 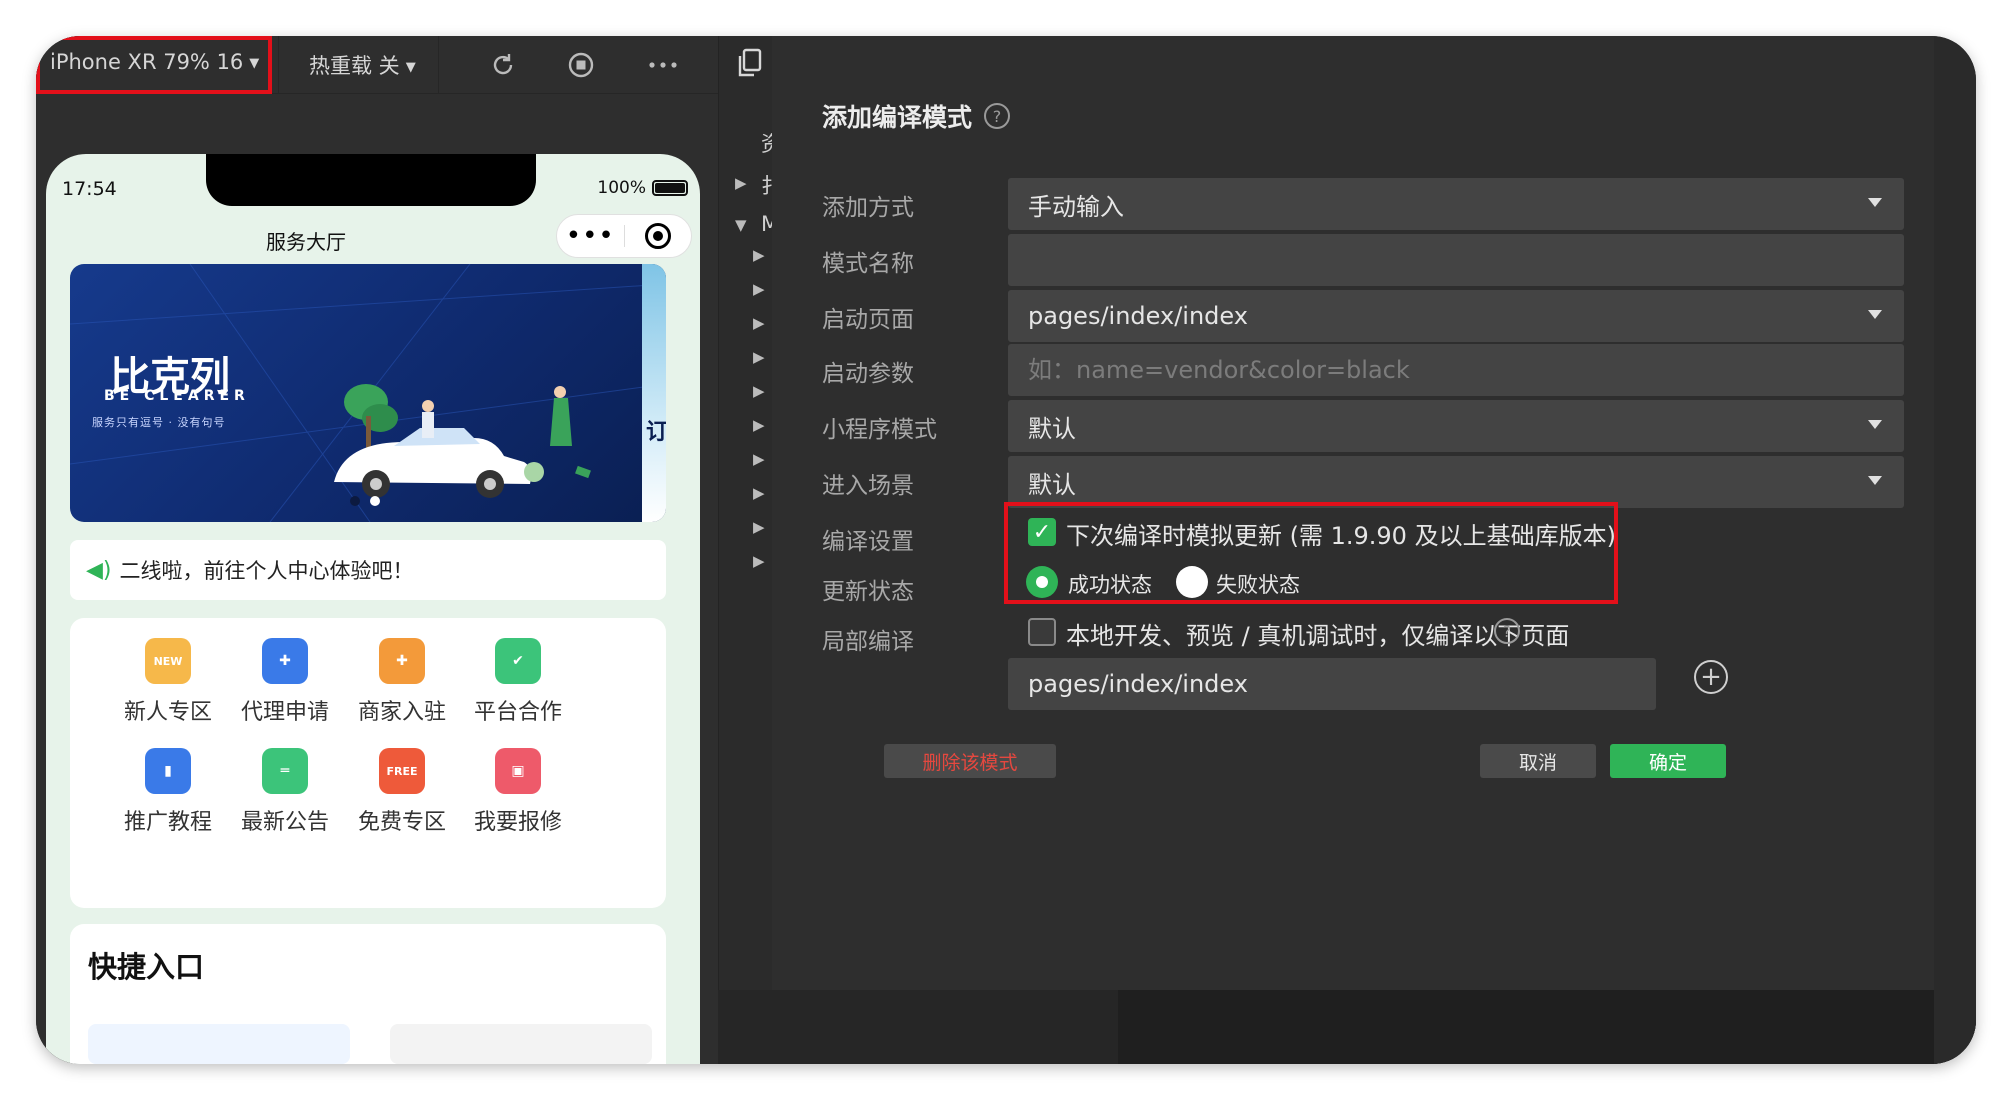 I want to click on banner-tagline: 服务只有逗号 · 没有句号, so click(x=159, y=422).